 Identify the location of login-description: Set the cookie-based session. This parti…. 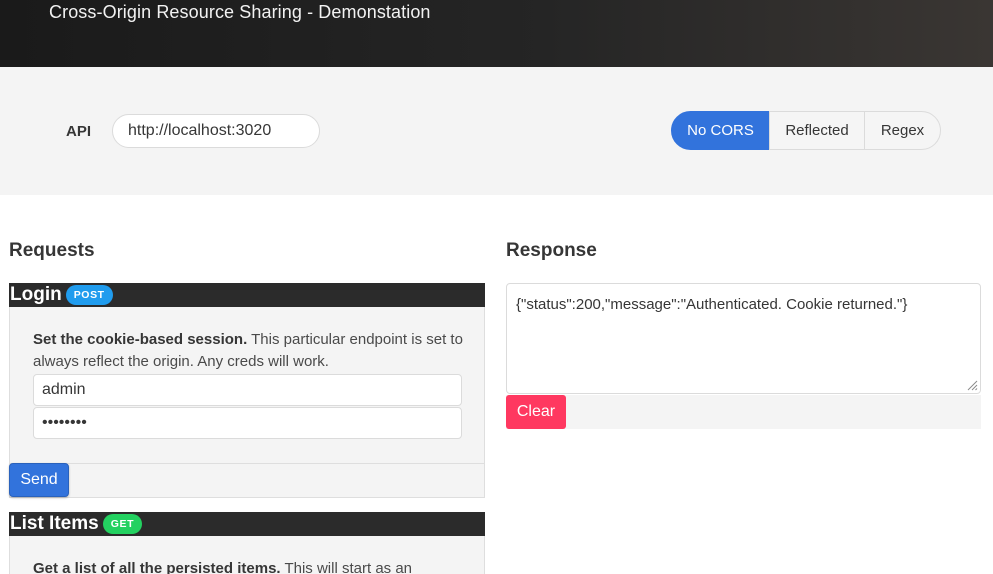
(253, 351).